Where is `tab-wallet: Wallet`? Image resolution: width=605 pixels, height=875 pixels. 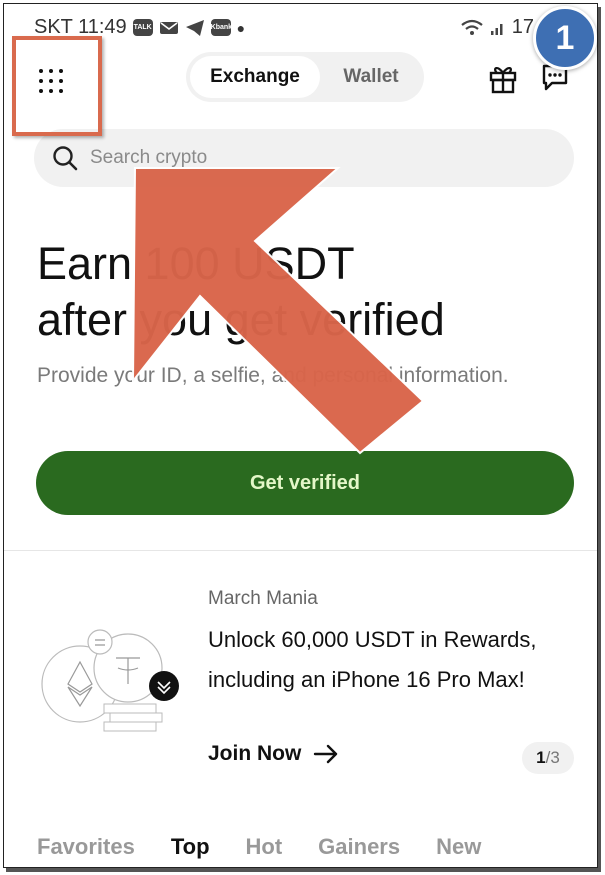 tab-wallet: Wallet is located at coordinates (371, 77).